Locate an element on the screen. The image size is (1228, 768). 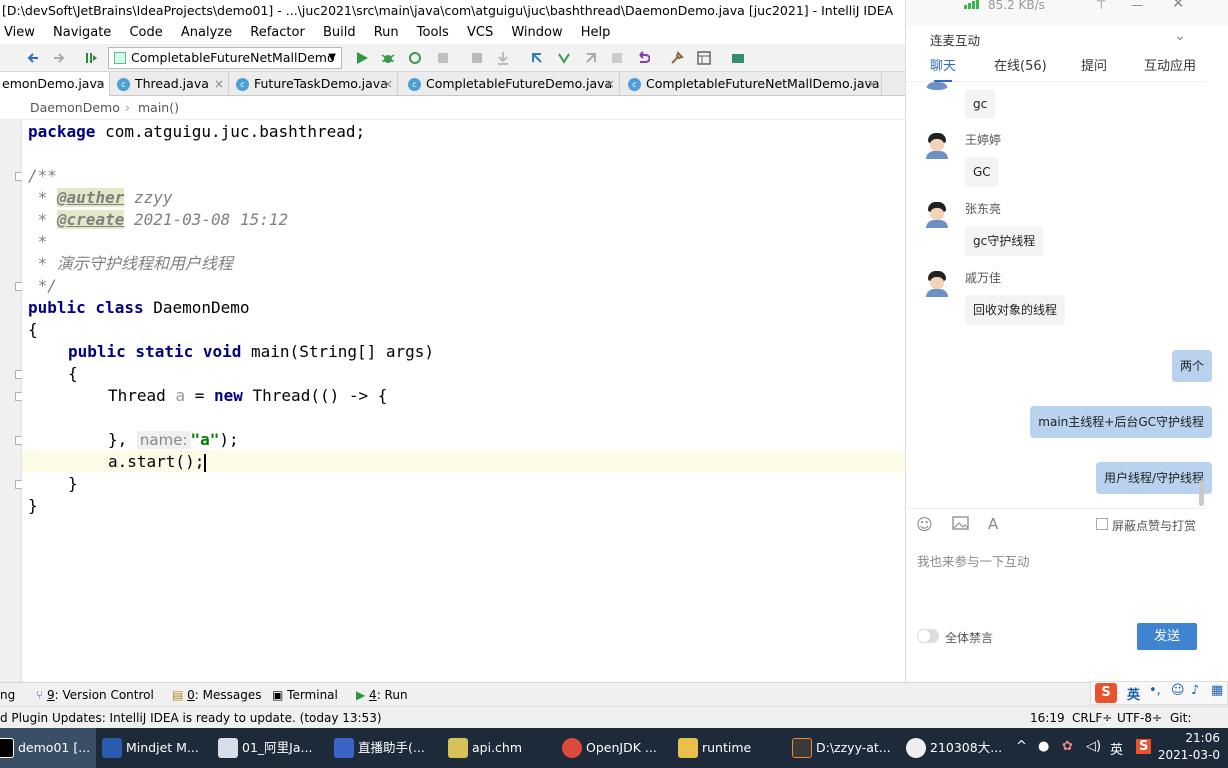
mic-icon: ♪ is located at coordinates (1195, 690).